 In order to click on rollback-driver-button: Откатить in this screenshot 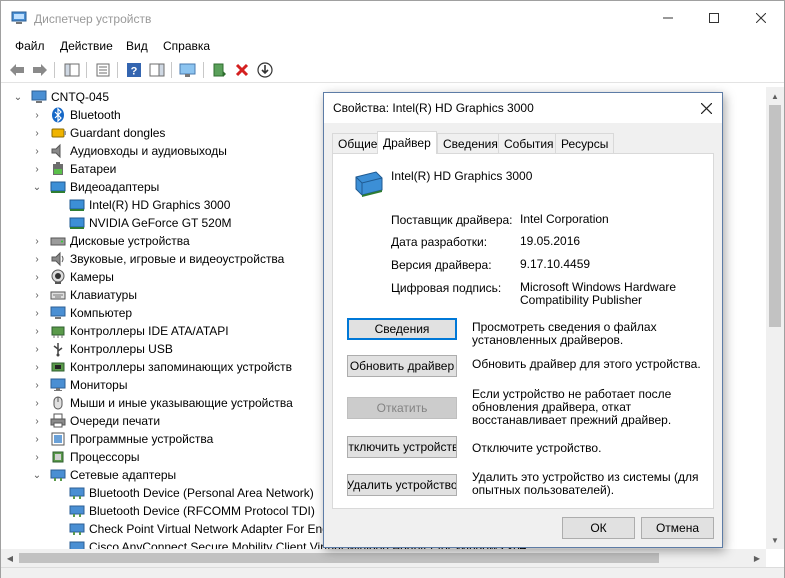, I will do `click(402, 408)`.